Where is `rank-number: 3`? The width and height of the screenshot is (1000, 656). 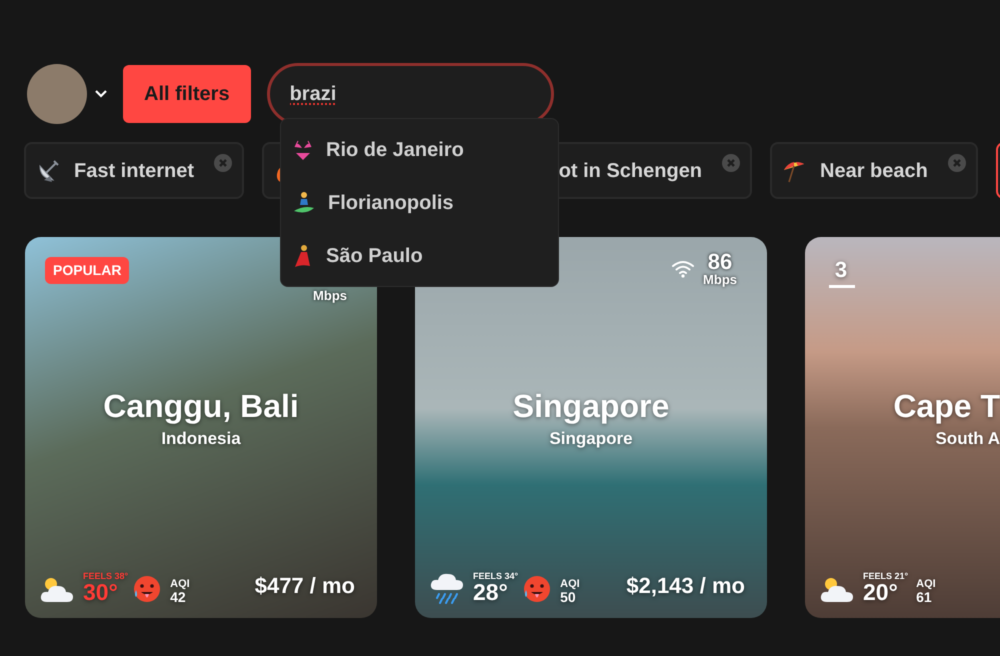
rank-number: 3 is located at coordinates (841, 270).